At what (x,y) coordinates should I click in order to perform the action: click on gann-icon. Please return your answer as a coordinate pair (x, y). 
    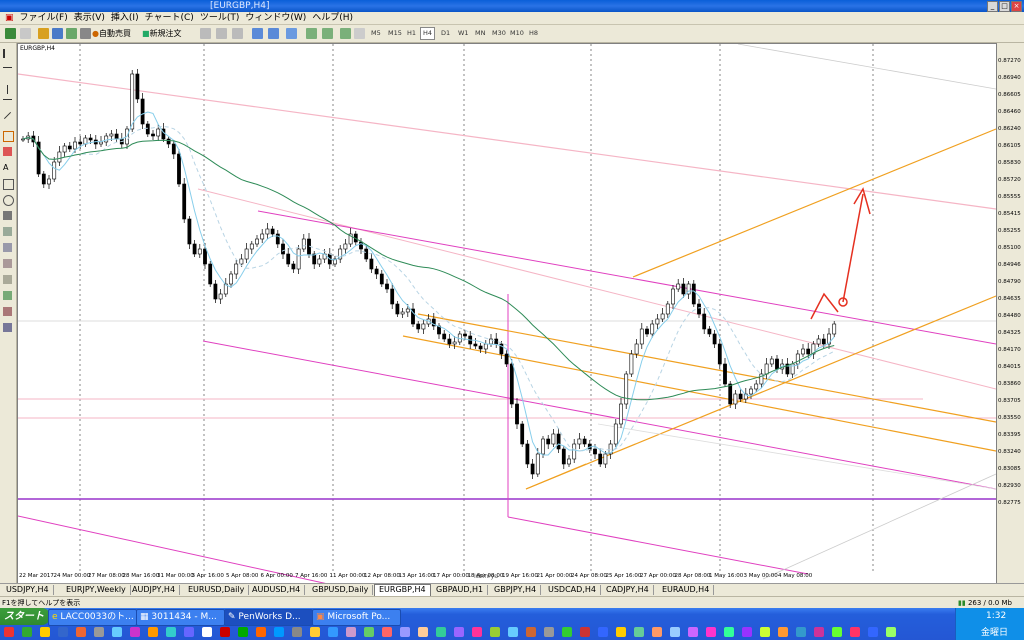
    Looking at the image, I should click on (7, 231).